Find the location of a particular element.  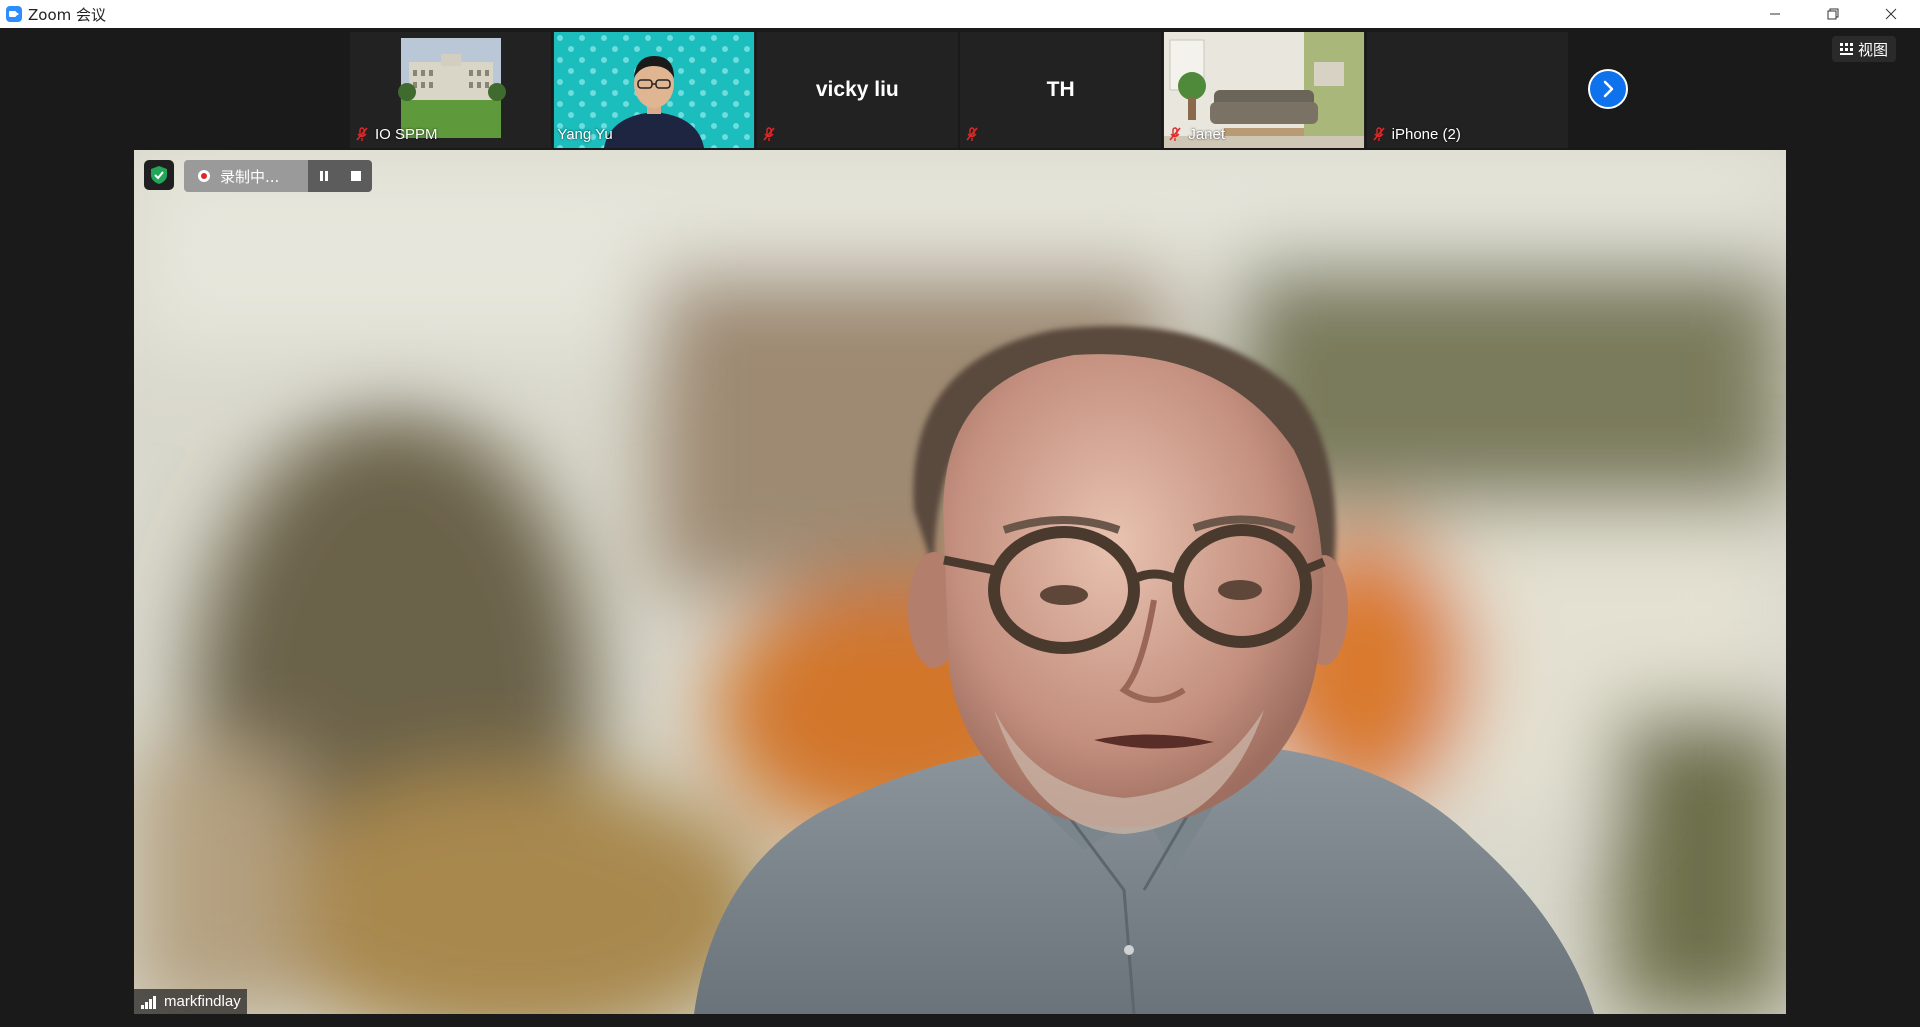

participant-tile: TH is located at coordinates (1060, 90).